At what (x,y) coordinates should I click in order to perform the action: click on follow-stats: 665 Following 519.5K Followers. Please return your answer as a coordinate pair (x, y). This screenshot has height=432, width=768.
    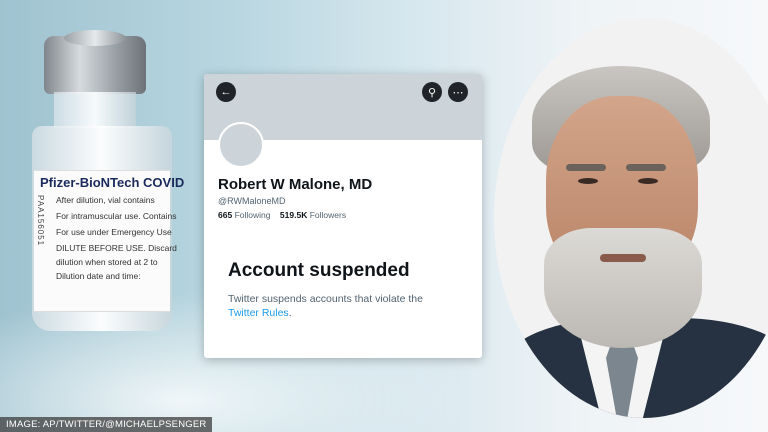
    Looking at the image, I should click on (282, 215).